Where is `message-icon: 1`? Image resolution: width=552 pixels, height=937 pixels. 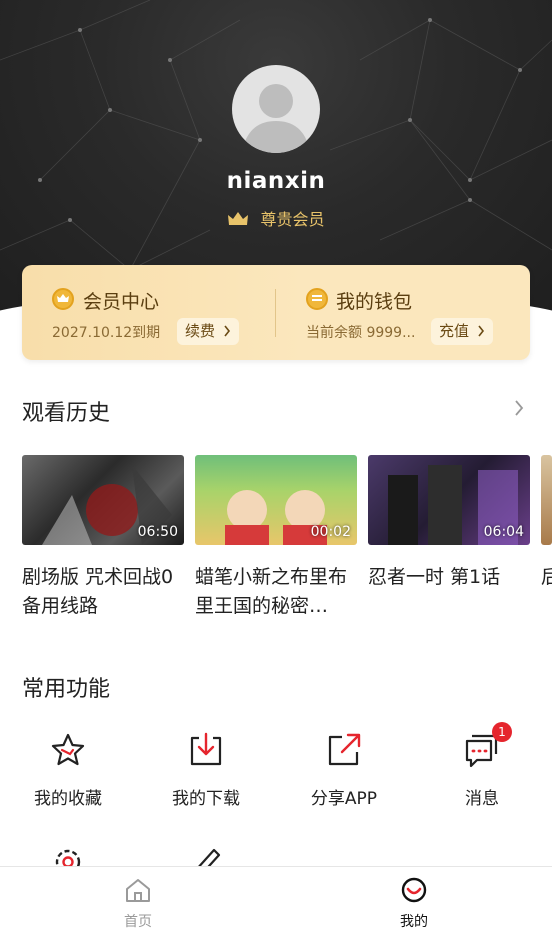 message-icon: 1 is located at coordinates (487, 746).